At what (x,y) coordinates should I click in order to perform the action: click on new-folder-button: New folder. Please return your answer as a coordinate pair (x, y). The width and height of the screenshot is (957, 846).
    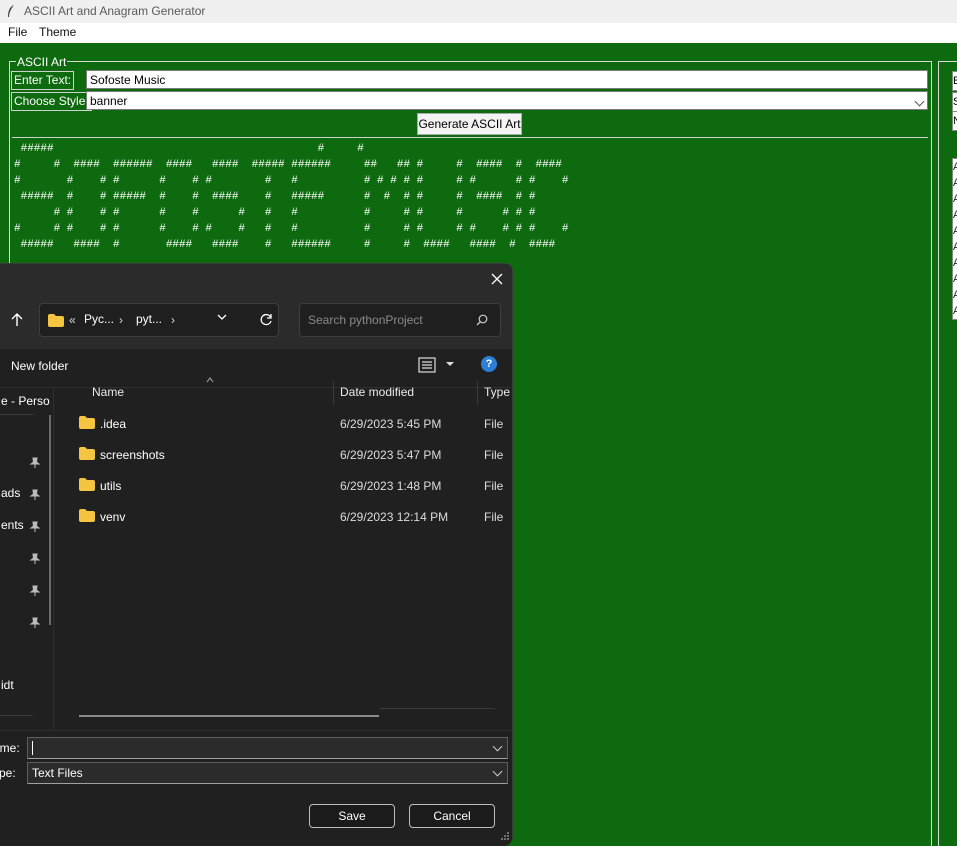
    Looking at the image, I should click on (39, 366).